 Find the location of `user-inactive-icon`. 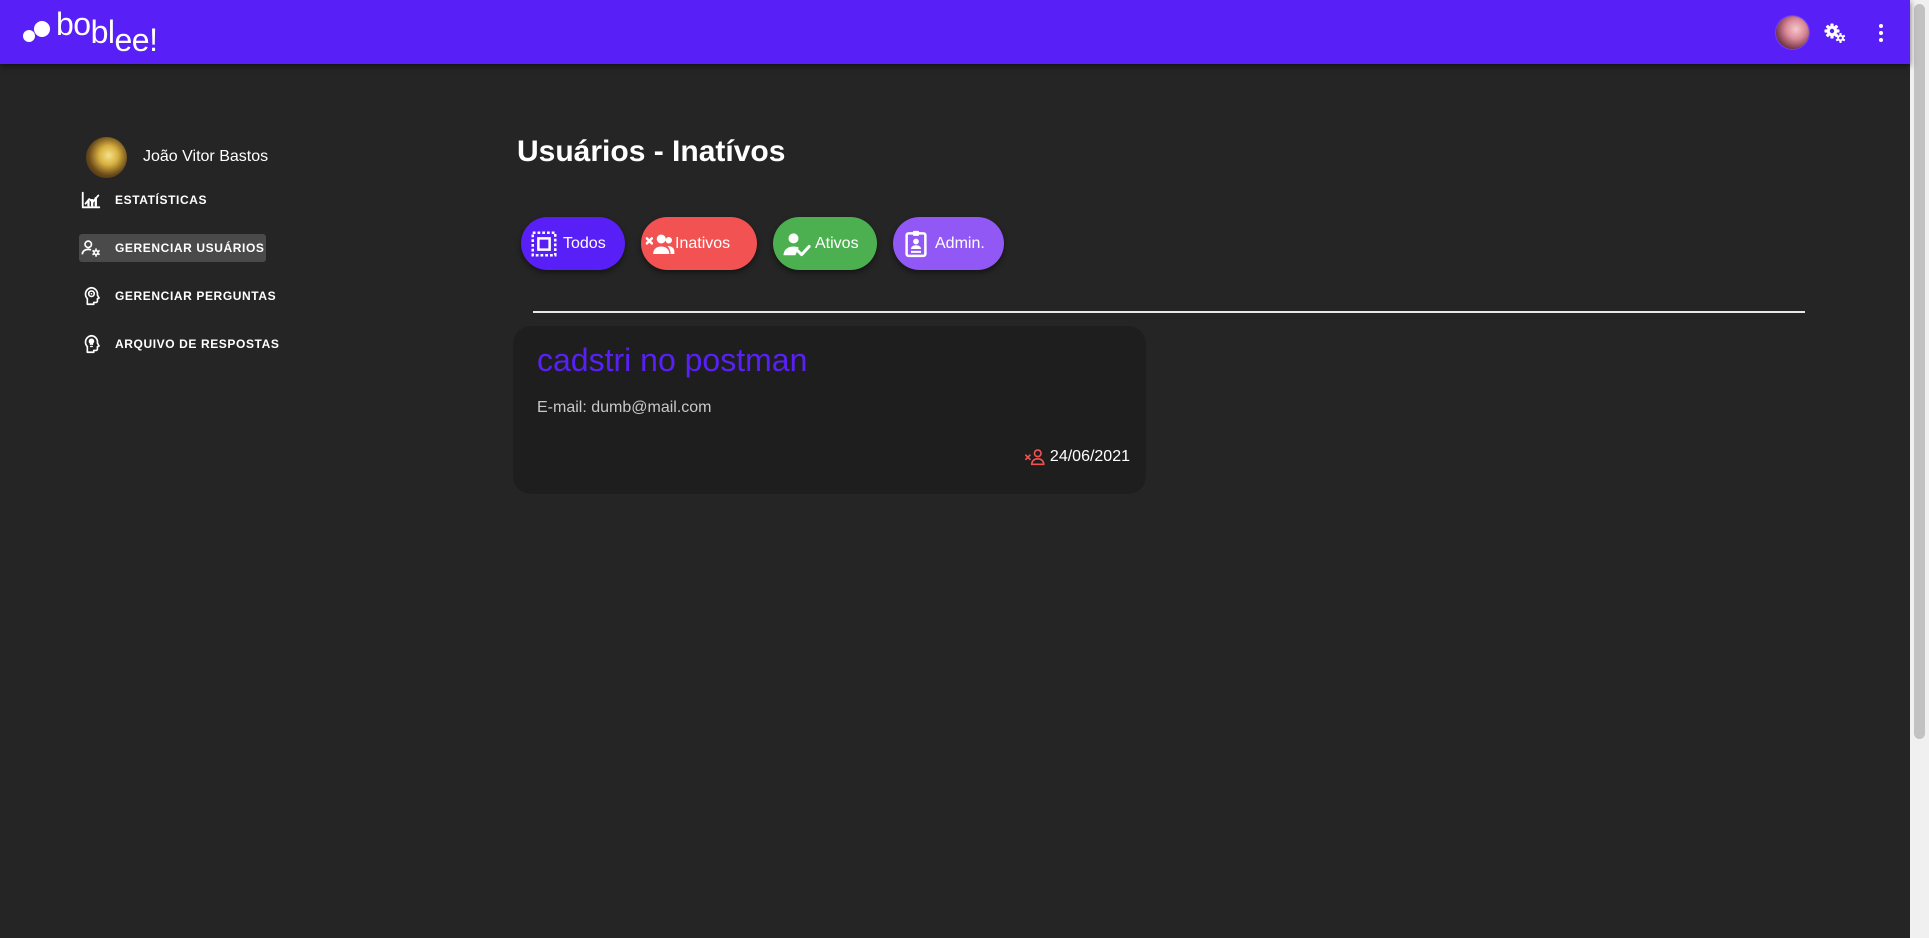

user-inactive-icon is located at coordinates (1034, 457).